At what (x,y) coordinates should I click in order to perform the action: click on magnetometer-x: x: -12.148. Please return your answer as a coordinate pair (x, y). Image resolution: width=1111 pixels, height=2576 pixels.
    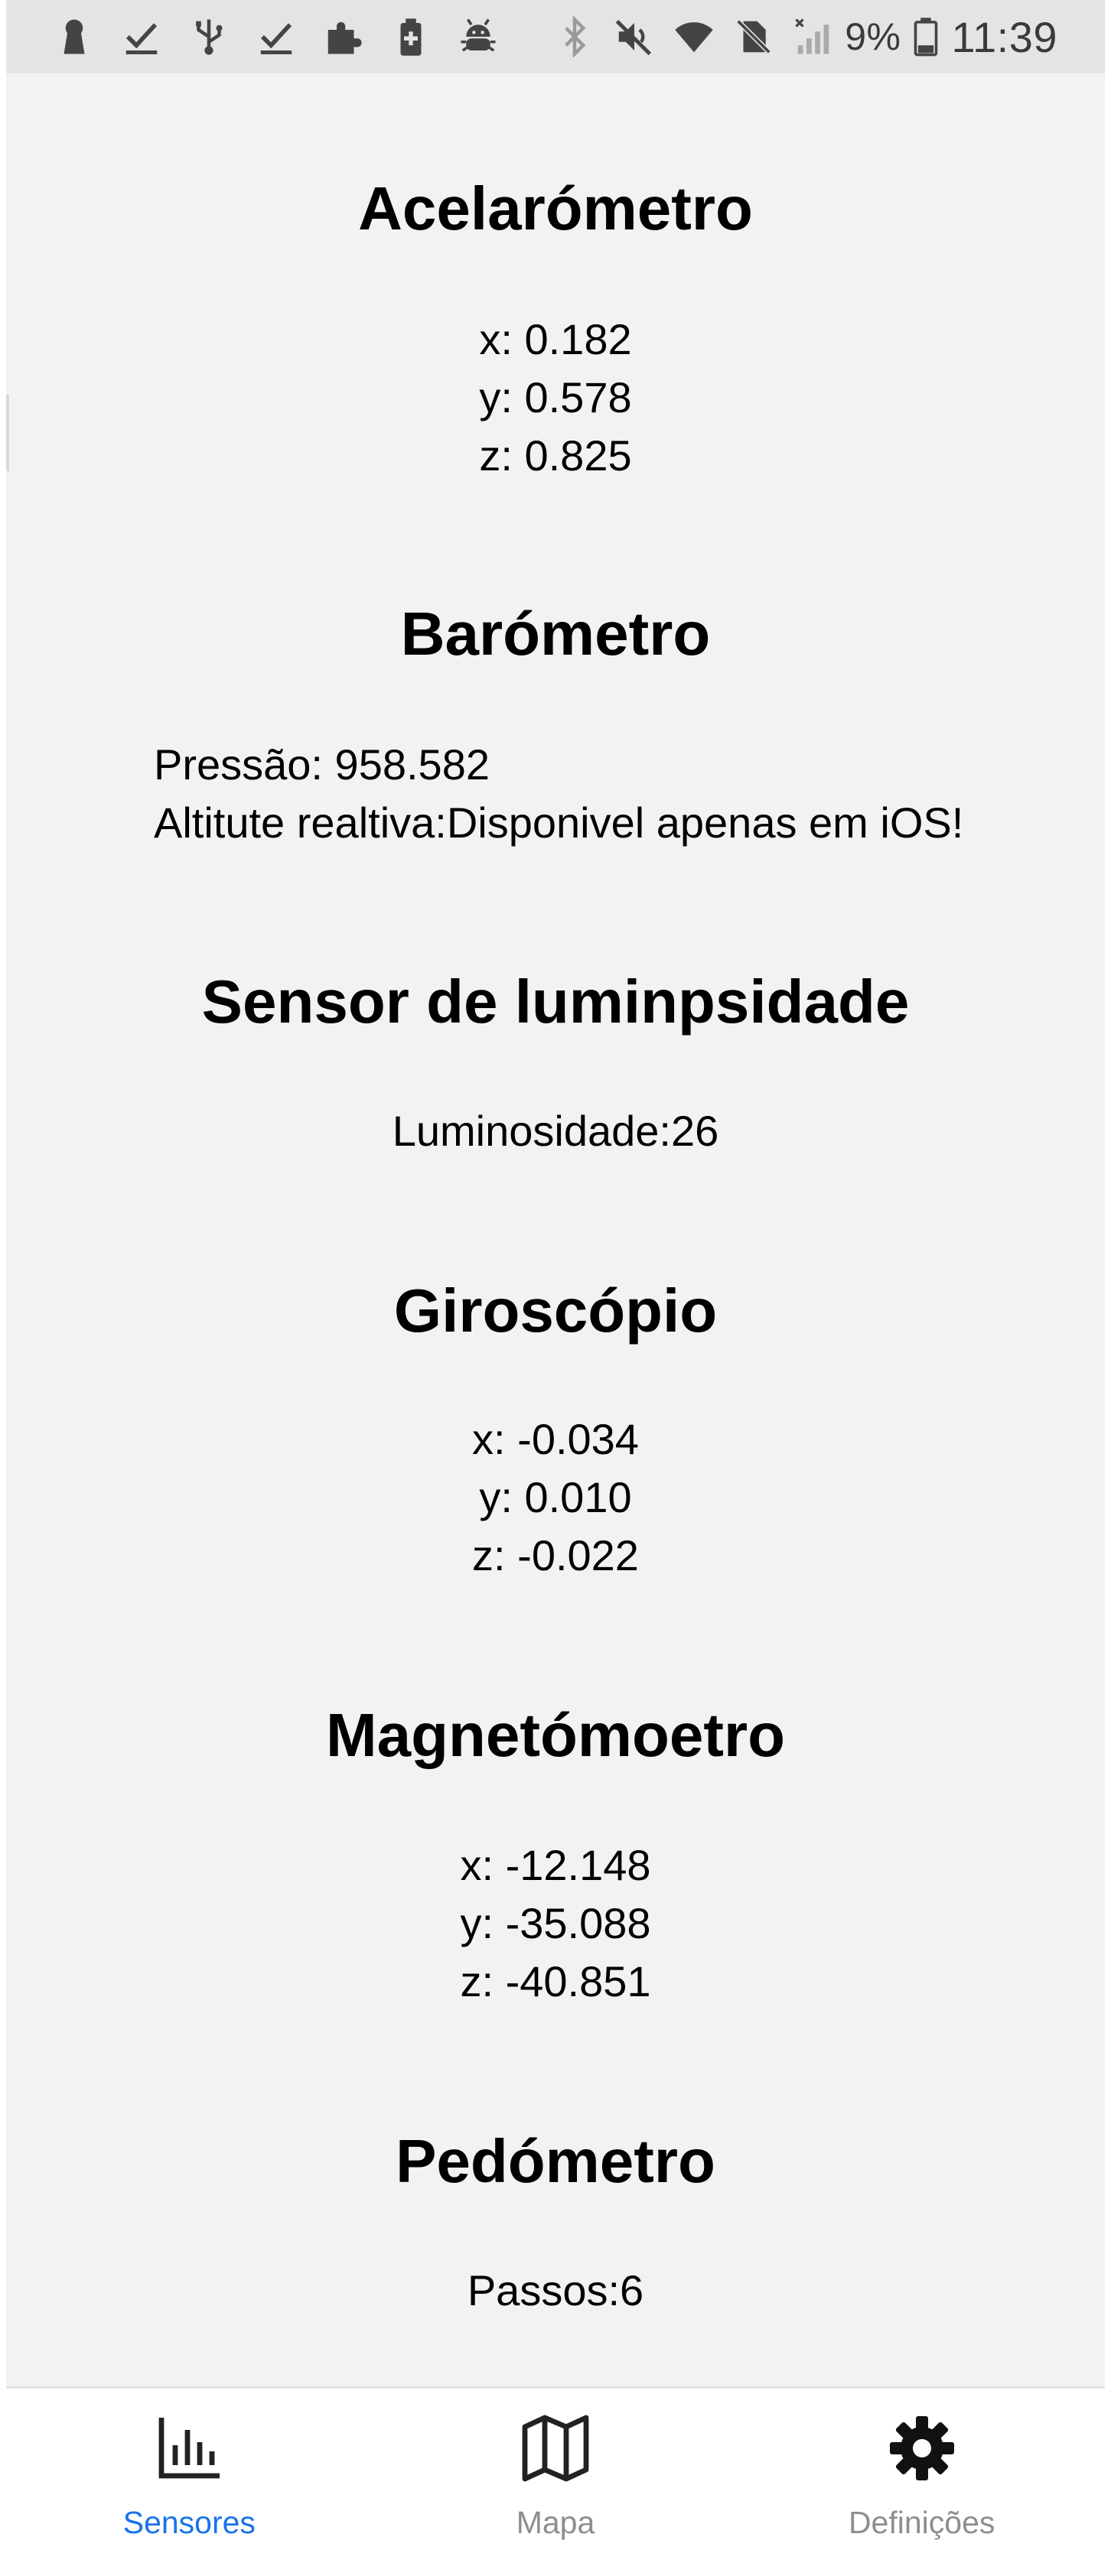
    Looking at the image, I should click on (555, 1865).